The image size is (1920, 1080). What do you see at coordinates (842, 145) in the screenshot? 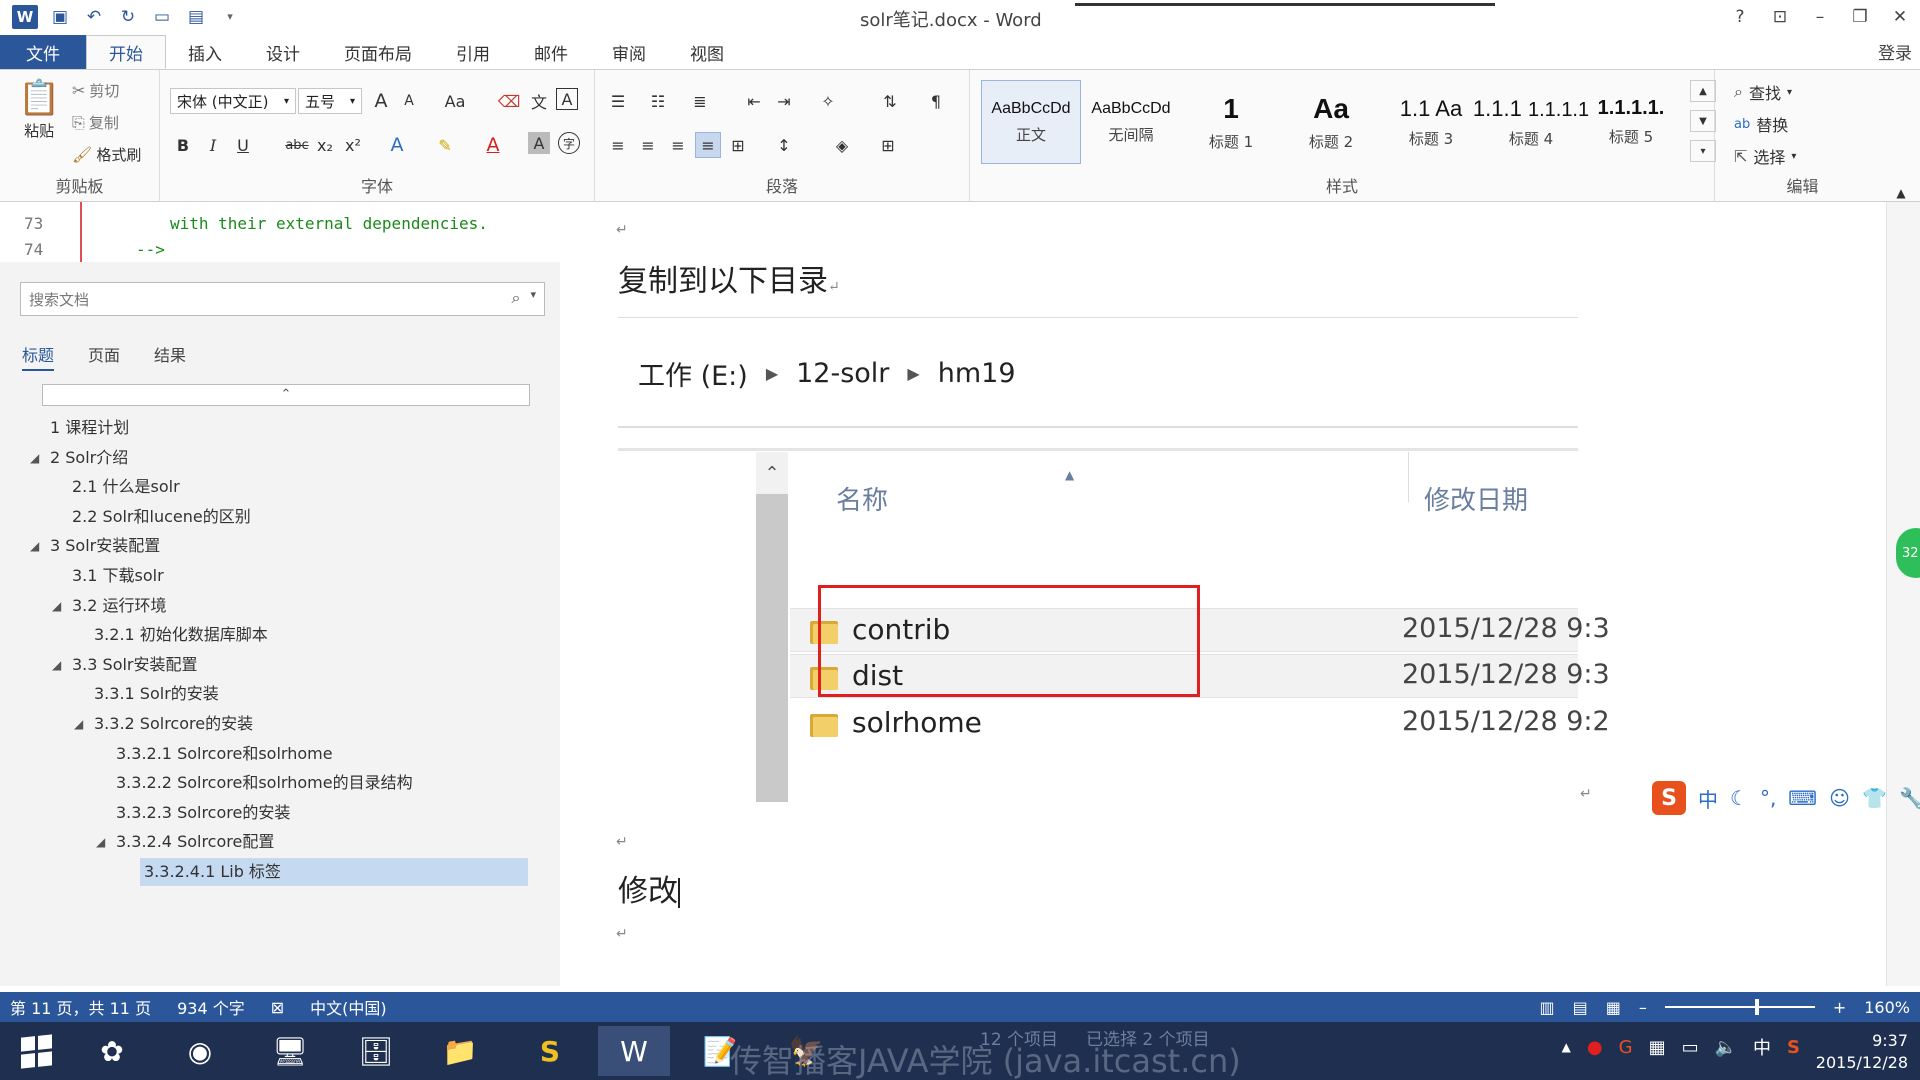
I see `shading-icon: ◈` at bounding box center [842, 145].